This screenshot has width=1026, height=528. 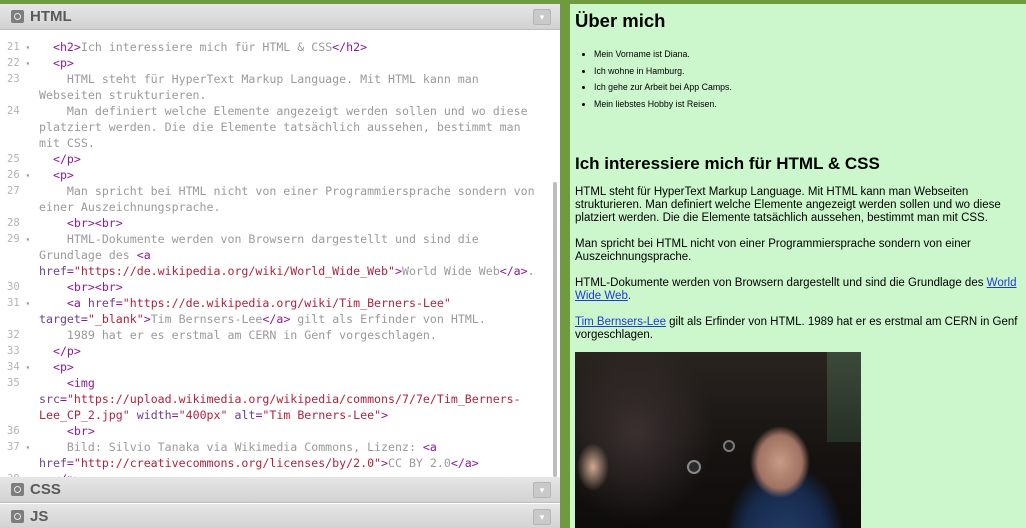 I want to click on html-panel-header: HTML ▾, so click(x=280, y=17).